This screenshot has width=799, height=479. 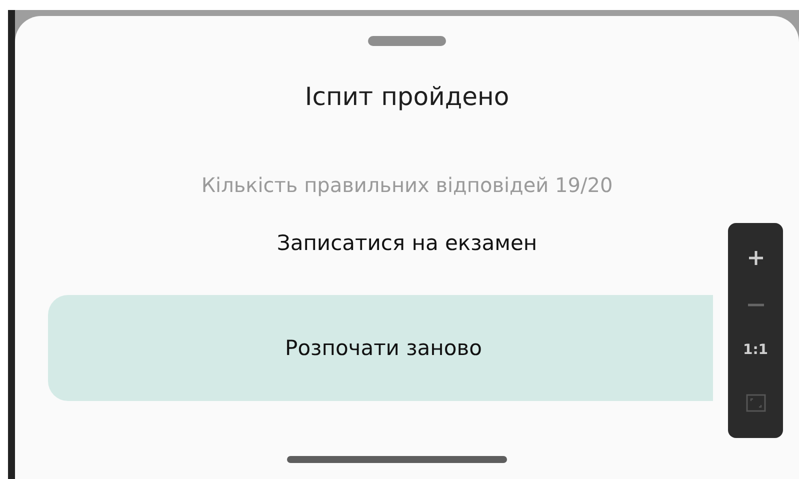 I want to click on fit-screen-icon, so click(x=756, y=403).